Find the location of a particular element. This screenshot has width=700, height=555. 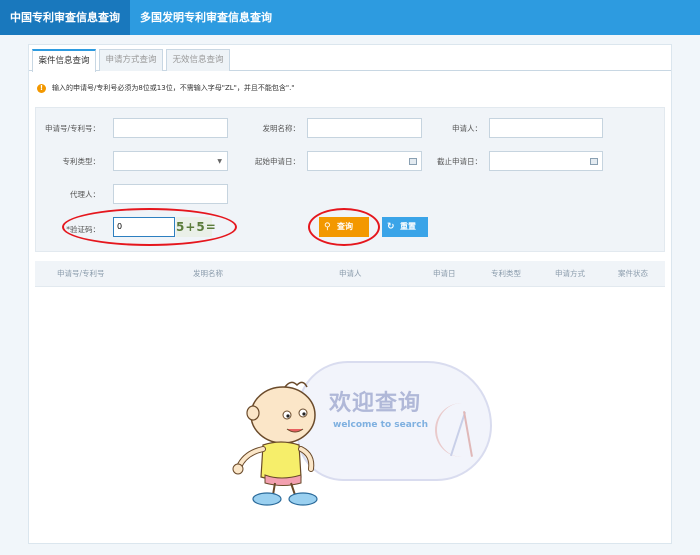

column-header: 专利类型 is located at coordinates (506, 273).